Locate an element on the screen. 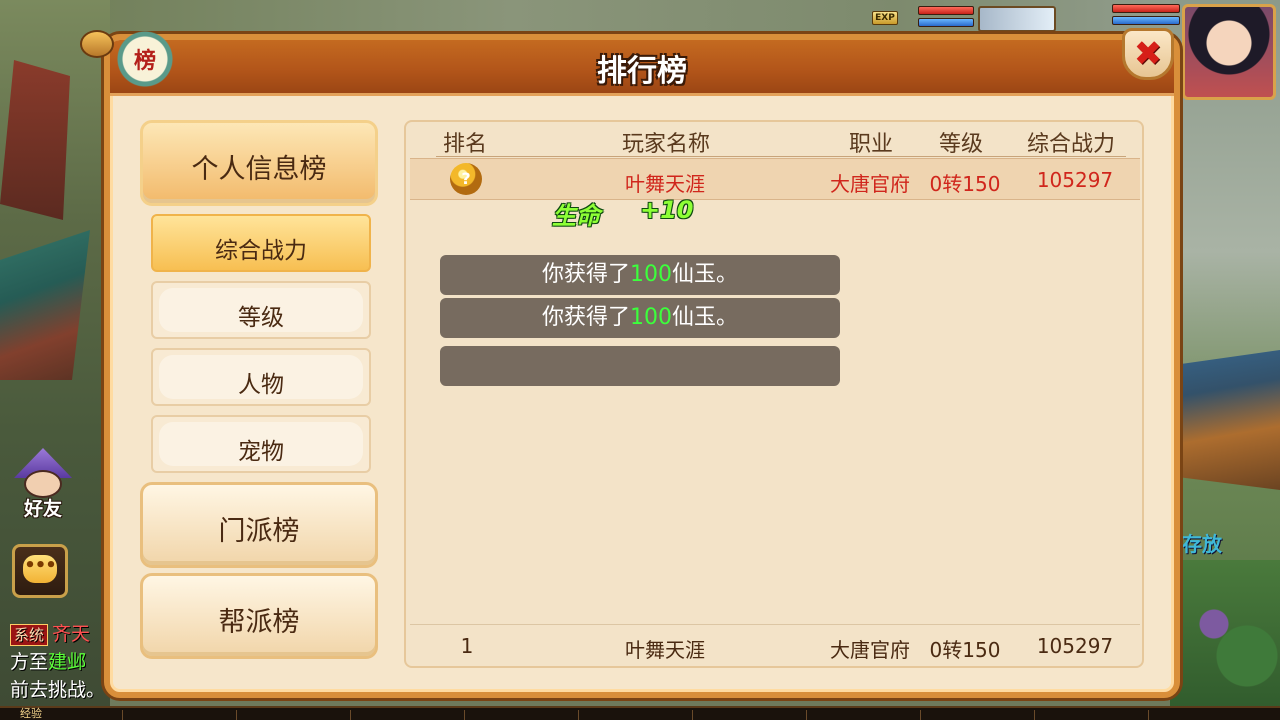 This screenshot has height=720, width=1280. chat-button: ••• is located at coordinates (40, 571).